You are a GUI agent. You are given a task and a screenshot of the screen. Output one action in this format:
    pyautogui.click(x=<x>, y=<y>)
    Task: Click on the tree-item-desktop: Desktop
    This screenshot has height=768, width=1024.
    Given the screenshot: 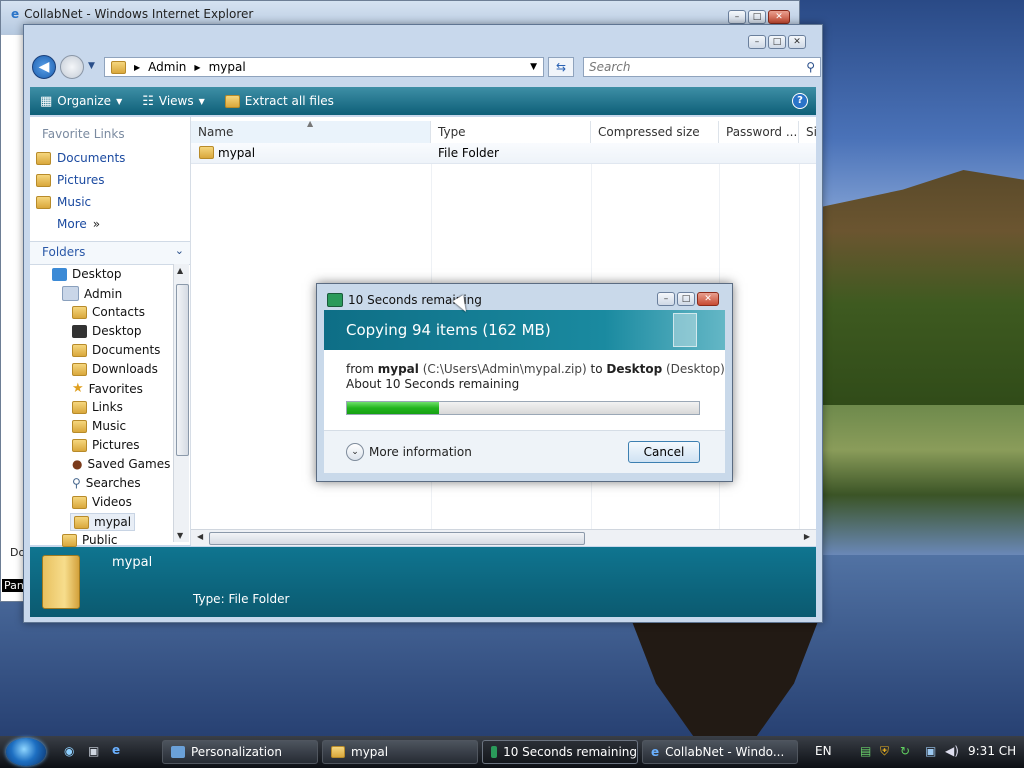 What is the action you would take?
    pyautogui.click(x=87, y=274)
    